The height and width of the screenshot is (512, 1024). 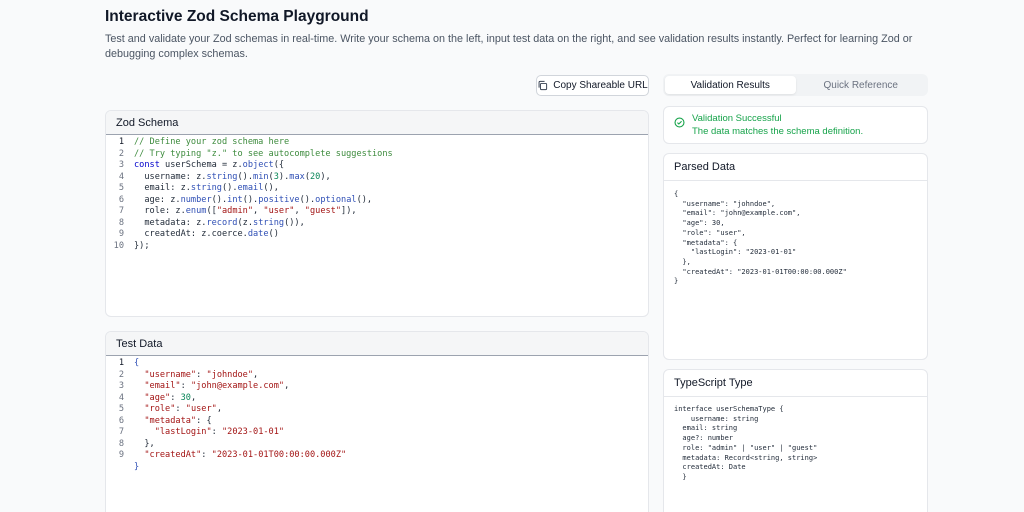 I want to click on code-line: 7 "lastLogin": "2023-01-01", so click(x=201, y=432).